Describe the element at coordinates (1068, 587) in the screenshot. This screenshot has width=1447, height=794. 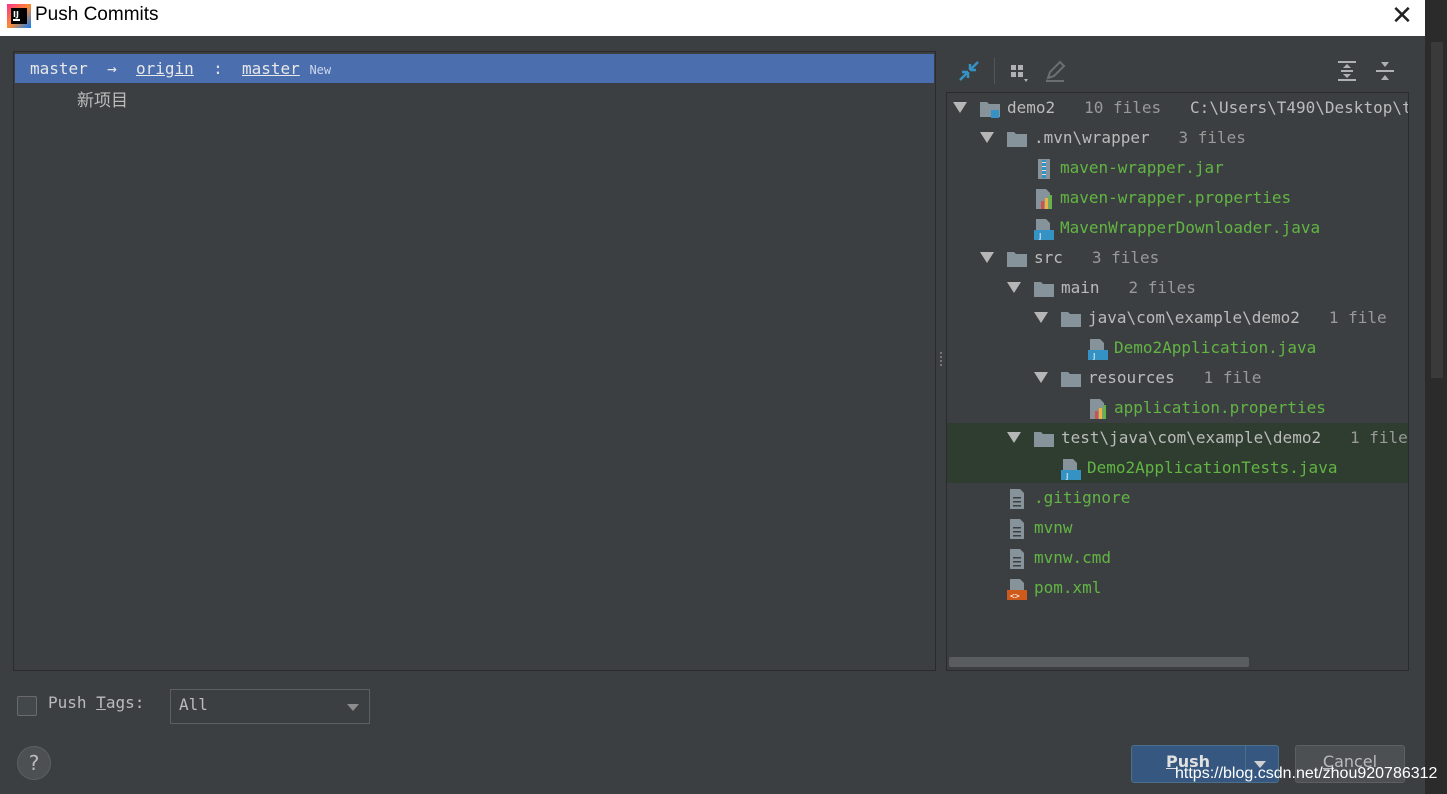
I see `tree-node-label: pom.xml` at that location.